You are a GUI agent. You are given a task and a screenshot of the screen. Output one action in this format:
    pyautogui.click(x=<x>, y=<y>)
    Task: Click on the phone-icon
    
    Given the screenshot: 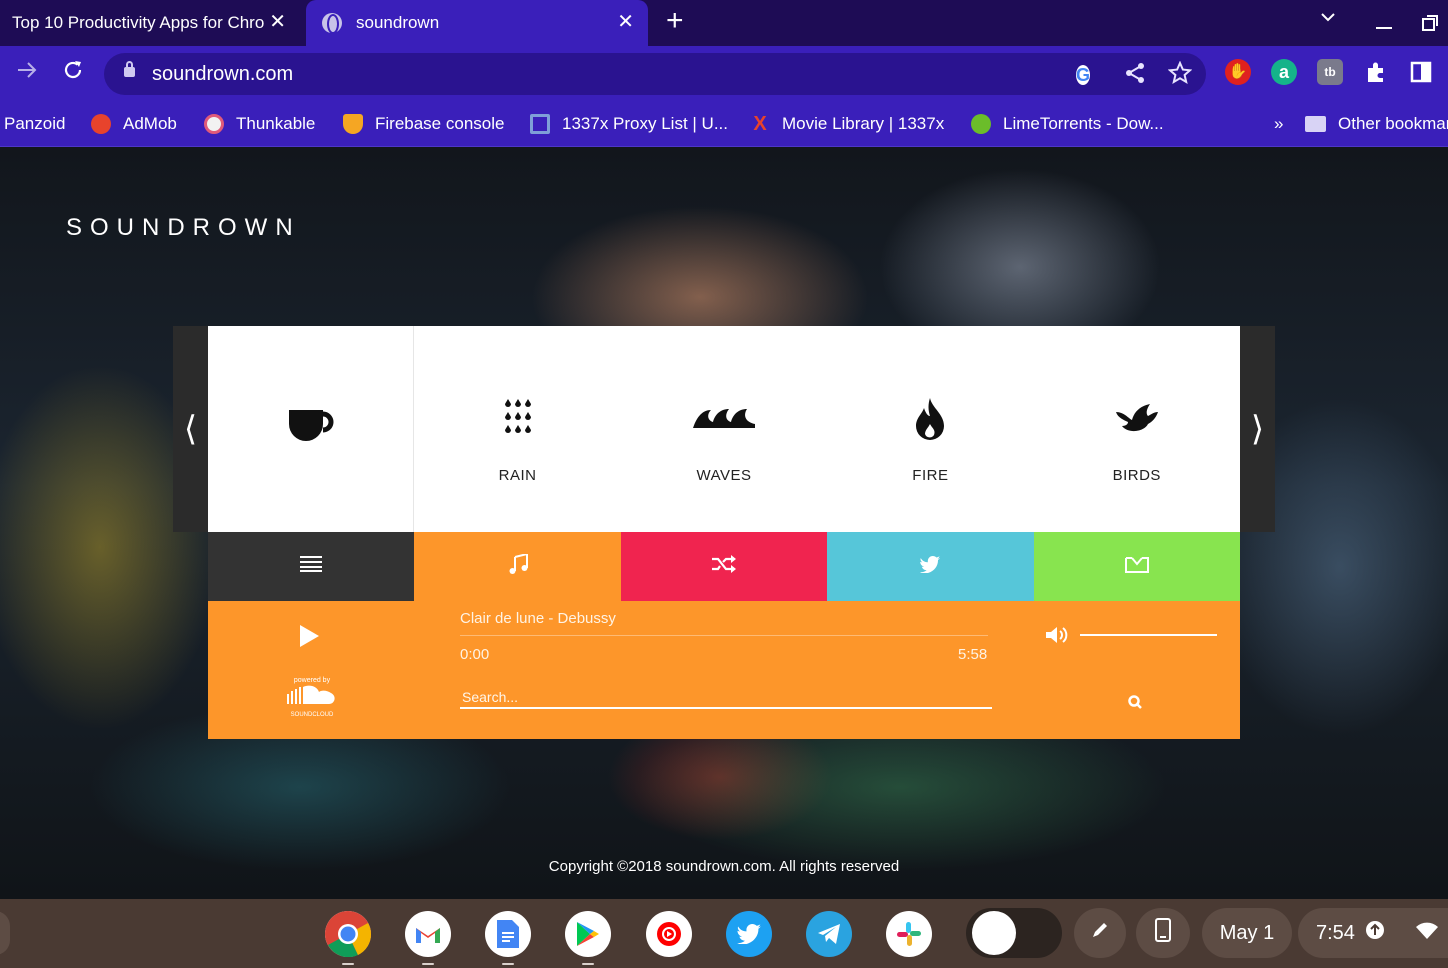 What is the action you would take?
    pyautogui.click(x=1163, y=933)
    